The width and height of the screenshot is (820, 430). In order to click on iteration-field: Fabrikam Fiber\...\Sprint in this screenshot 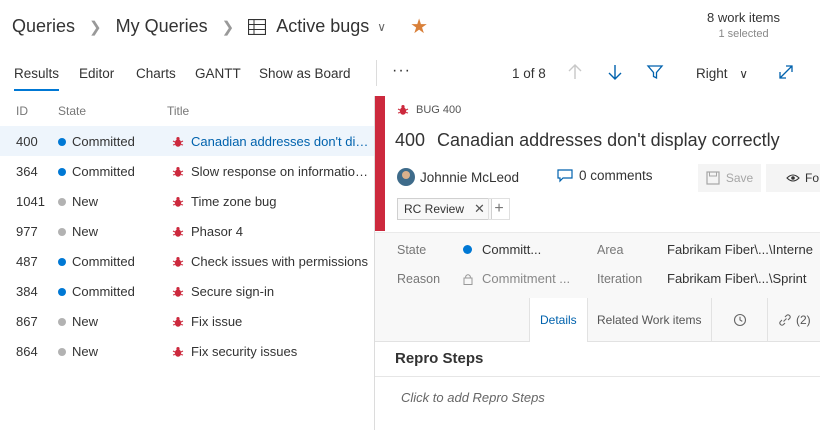, I will do `click(736, 278)`.